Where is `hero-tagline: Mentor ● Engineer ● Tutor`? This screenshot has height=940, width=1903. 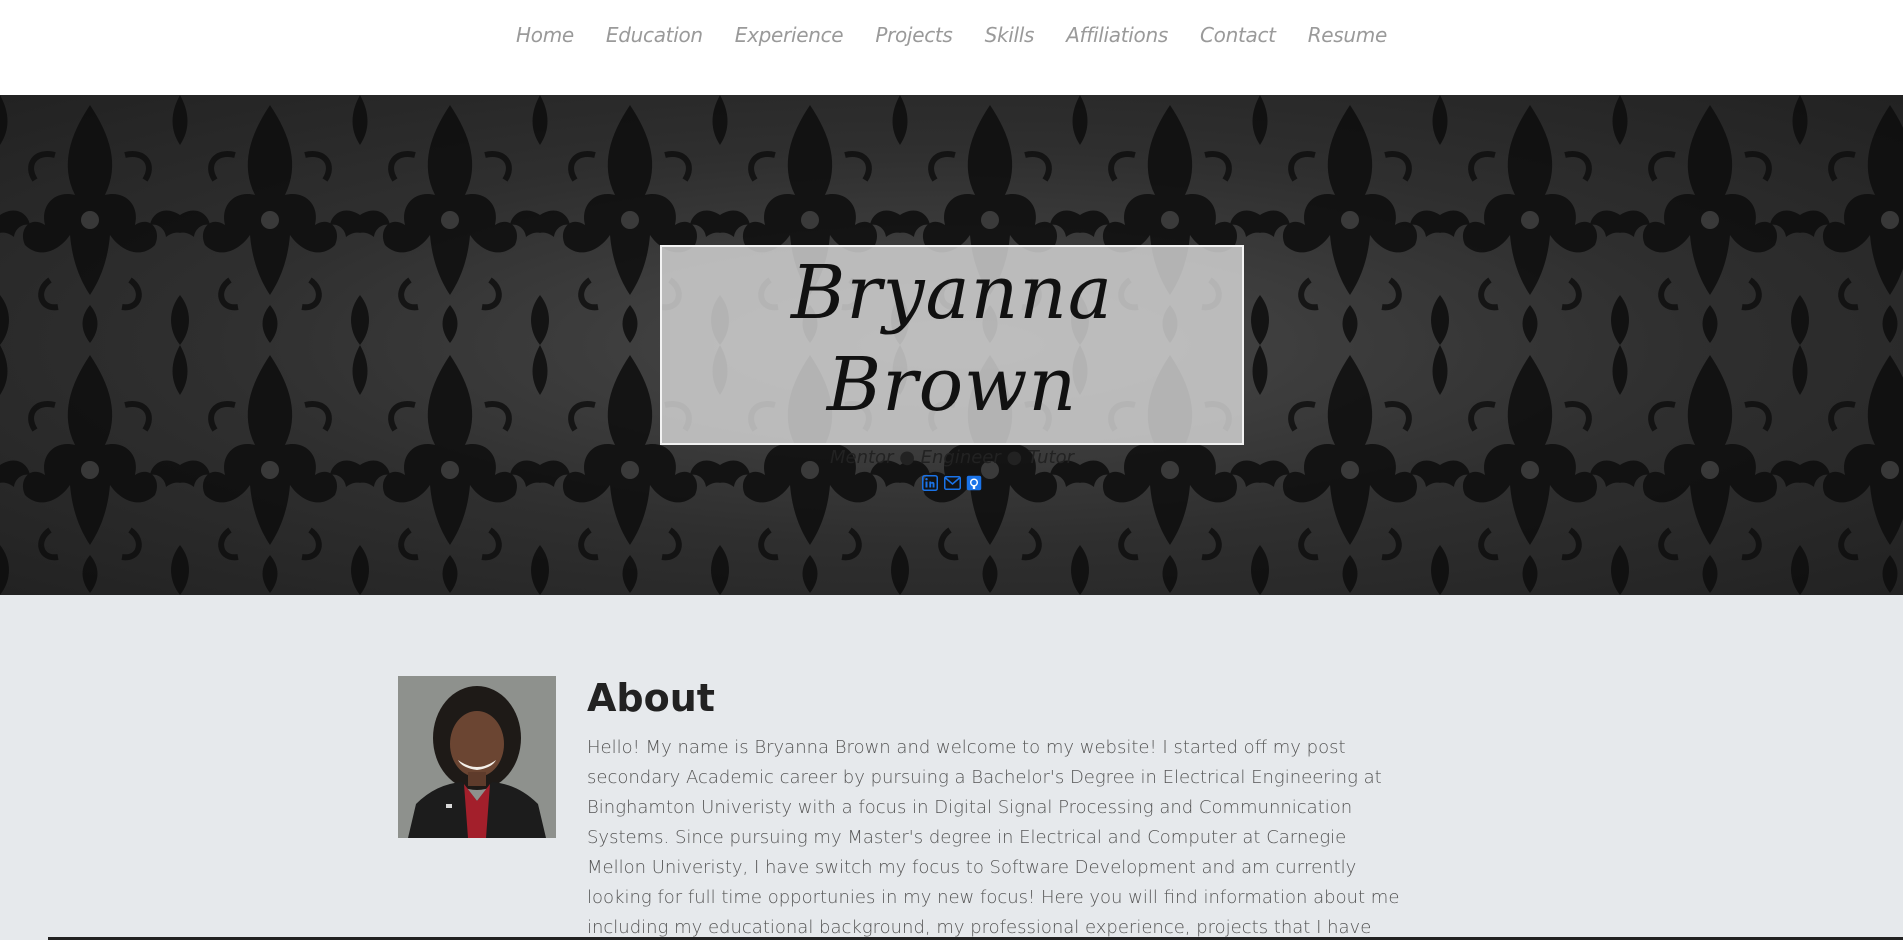
hero-tagline: Mentor ● Engineer ● Tutor is located at coordinates (951, 457).